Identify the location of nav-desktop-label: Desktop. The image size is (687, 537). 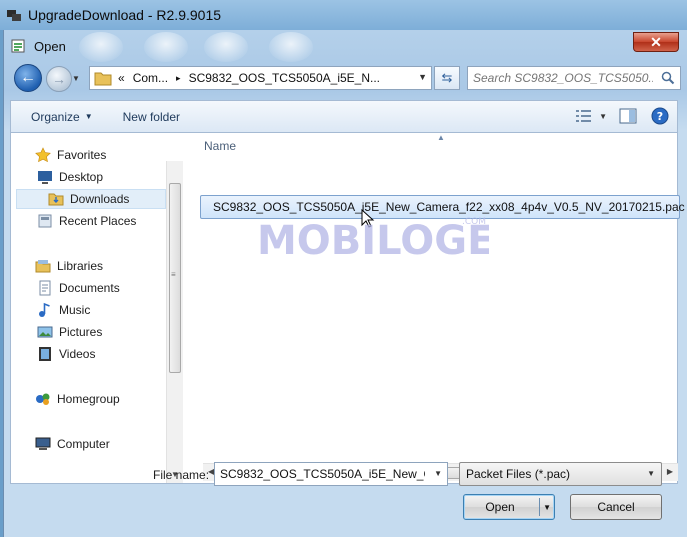
(81, 177).